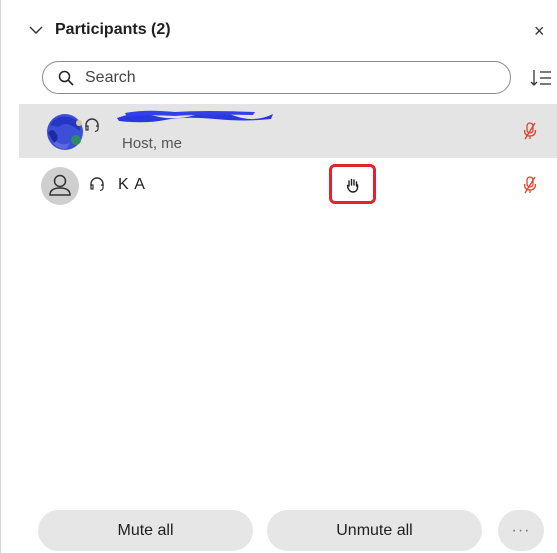 The width and height of the screenshot is (557, 553). I want to click on participant-role: Host, me, so click(152, 143).